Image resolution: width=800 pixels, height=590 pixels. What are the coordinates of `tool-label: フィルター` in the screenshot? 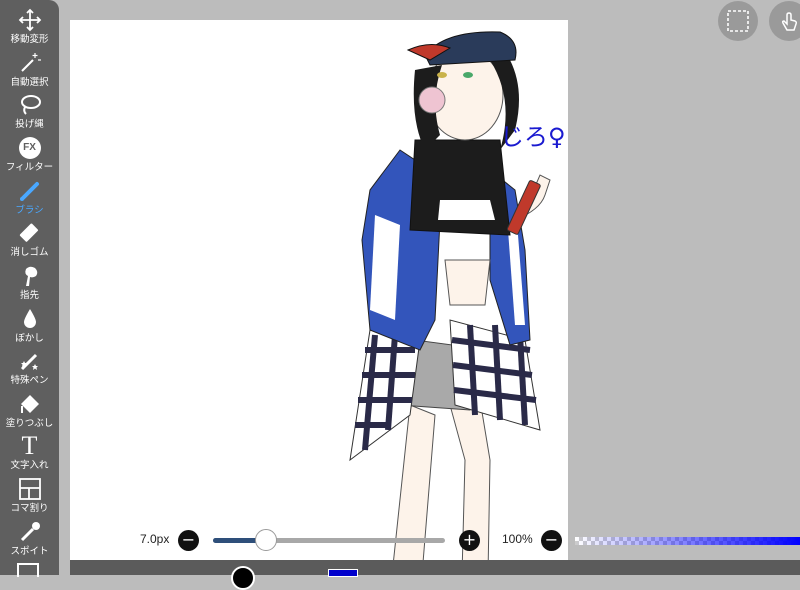 It's located at (29, 167).